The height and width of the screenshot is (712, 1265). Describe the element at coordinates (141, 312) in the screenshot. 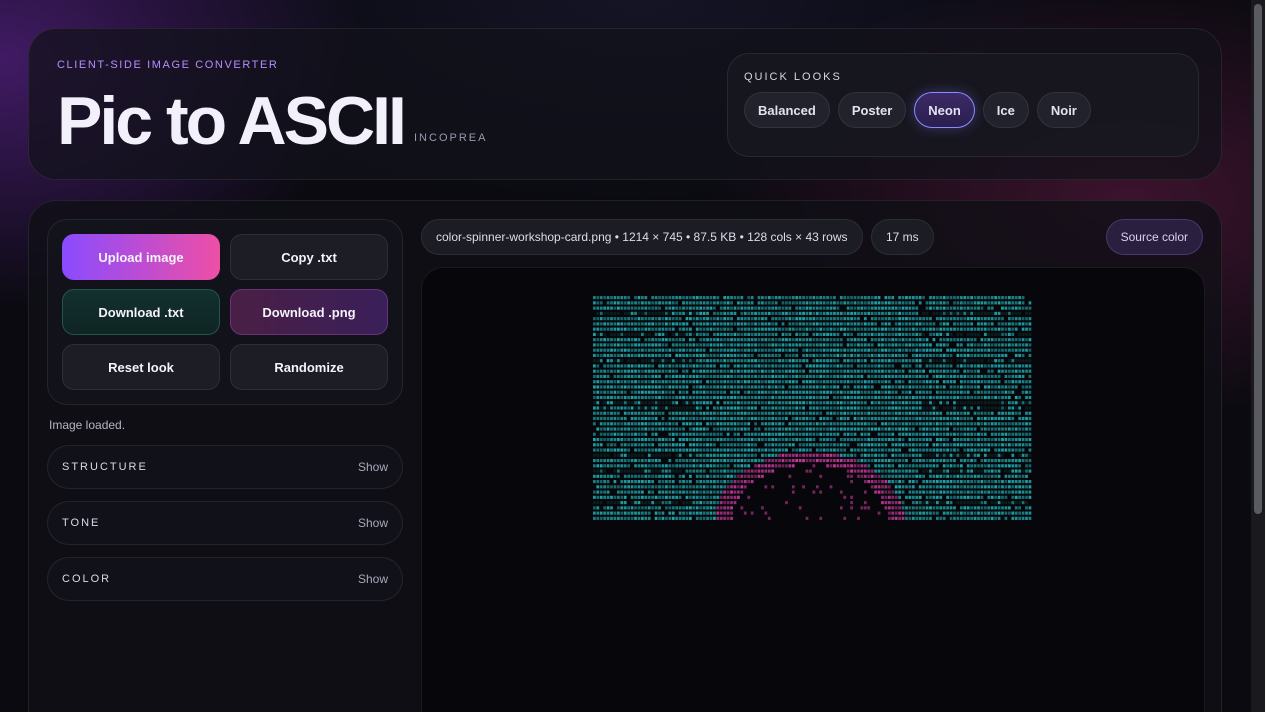

I see `download-txt-button: Download .txt` at that location.